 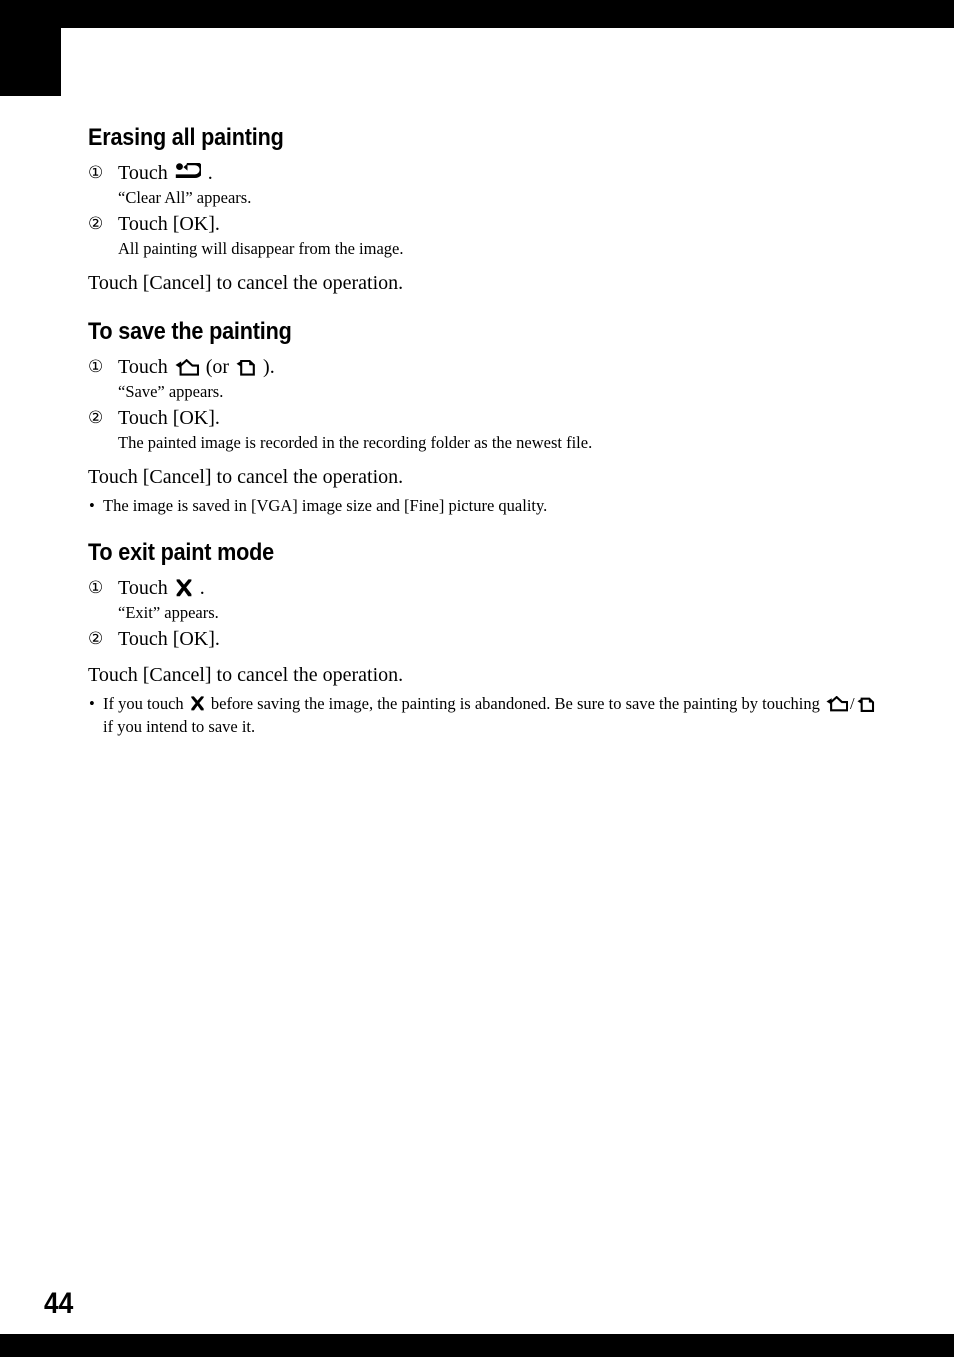 What do you see at coordinates (185, 197) in the screenshot?
I see `step-description: “Clear All” appears.` at bounding box center [185, 197].